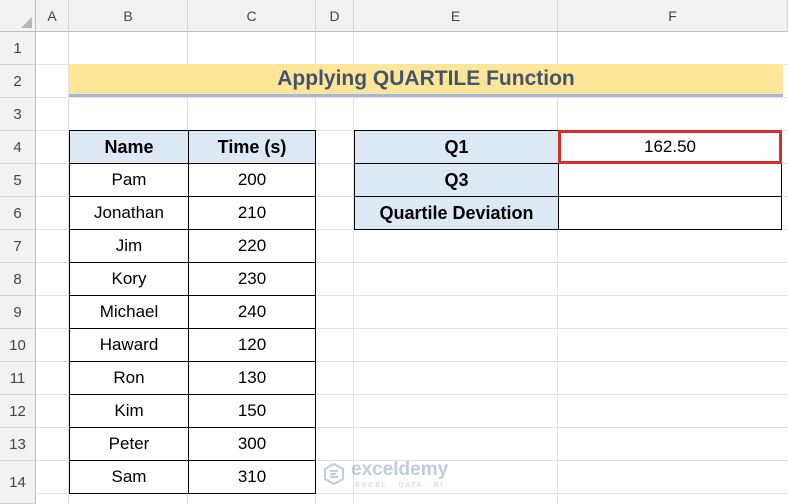 Image resolution: width=788 pixels, height=504 pixels. What do you see at coordinates (18, 444) in the screenshot?
I see `row-header-13: 13` at bounding box center [18, 444].